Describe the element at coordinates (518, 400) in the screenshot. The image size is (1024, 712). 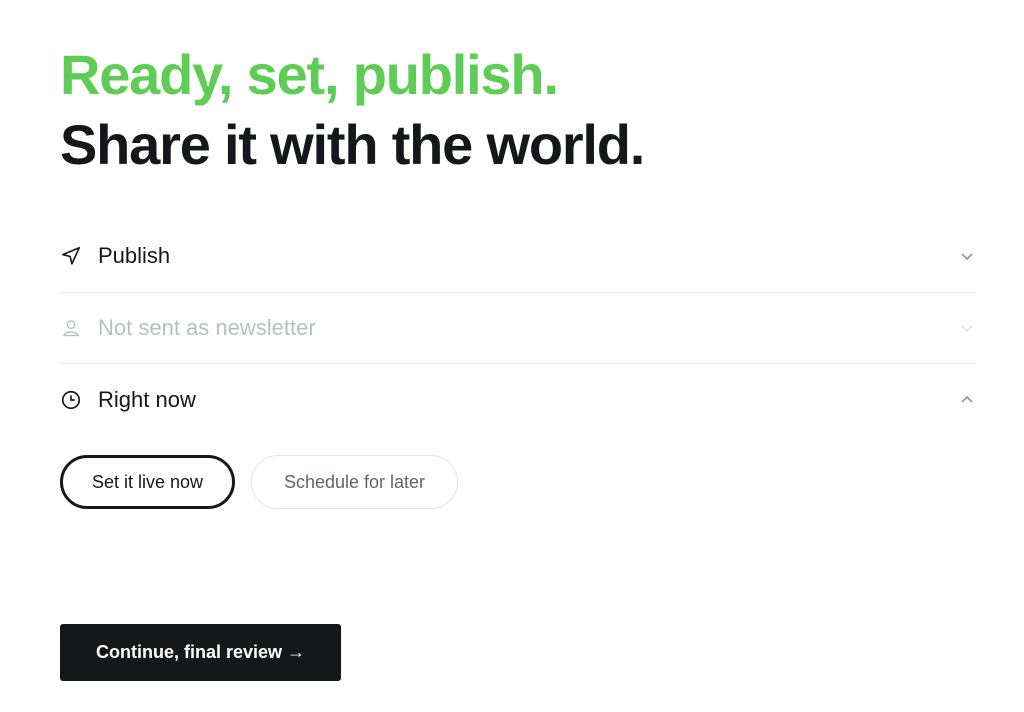
I see `publish-time-setting: Right now` at that location.